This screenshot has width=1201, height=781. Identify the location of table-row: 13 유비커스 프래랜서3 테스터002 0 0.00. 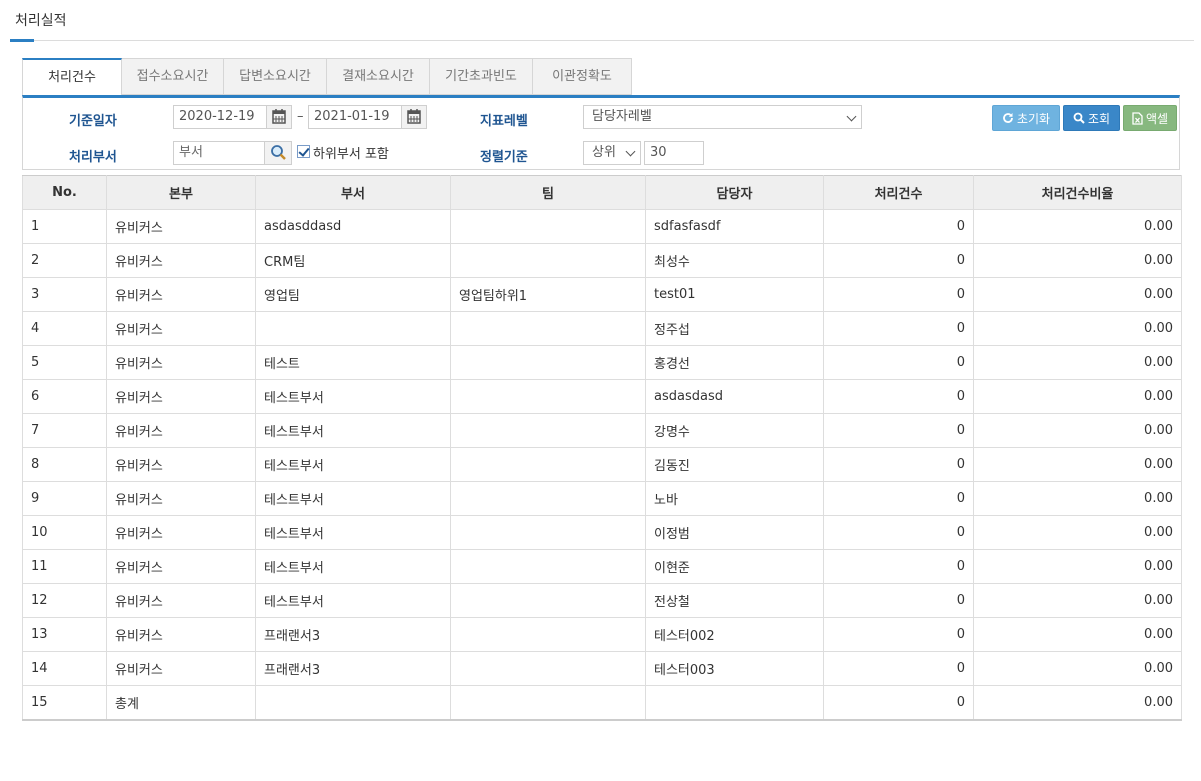
(602, 634).